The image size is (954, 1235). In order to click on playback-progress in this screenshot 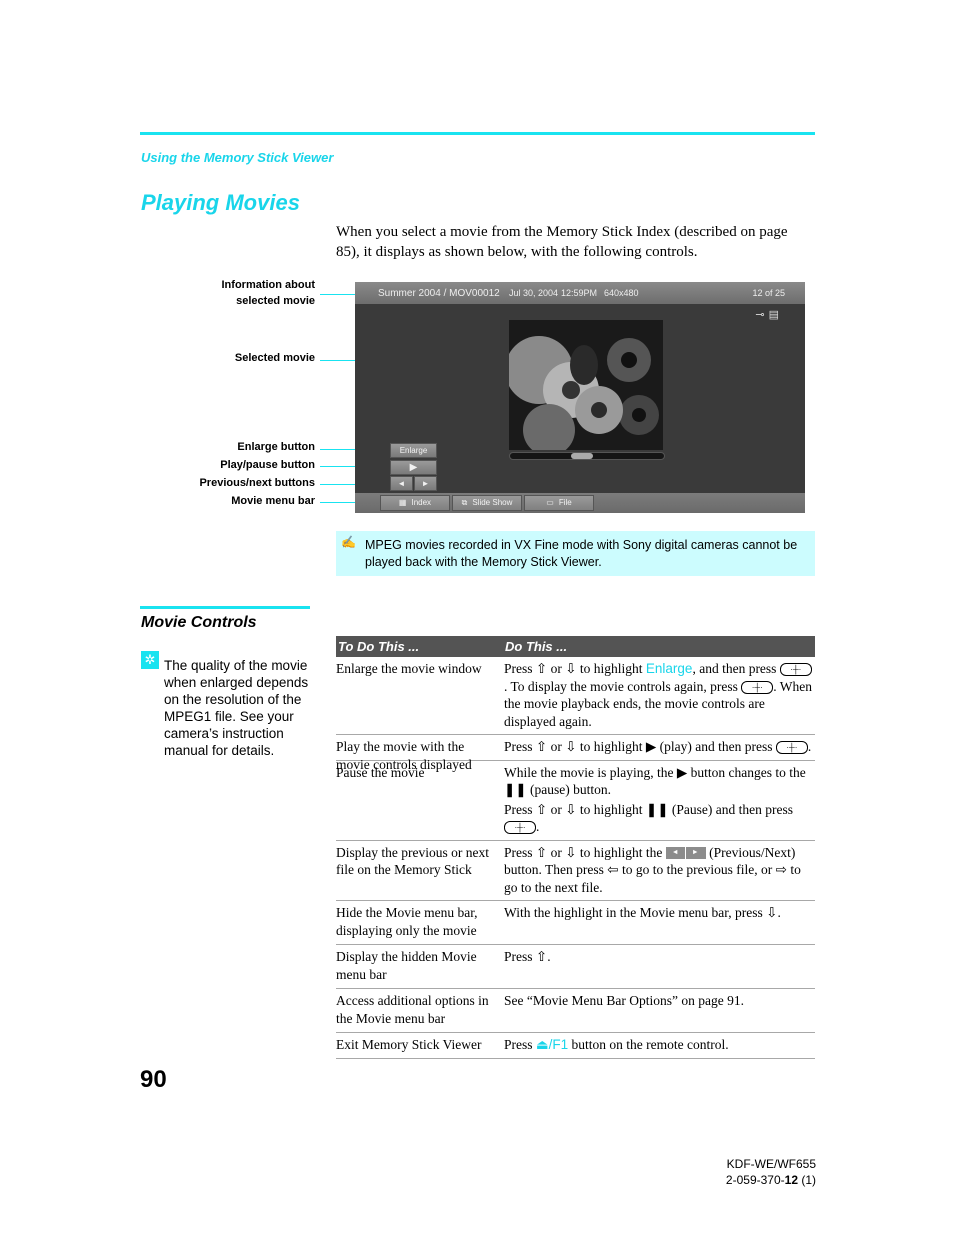, I will do `click(587, 456)`.